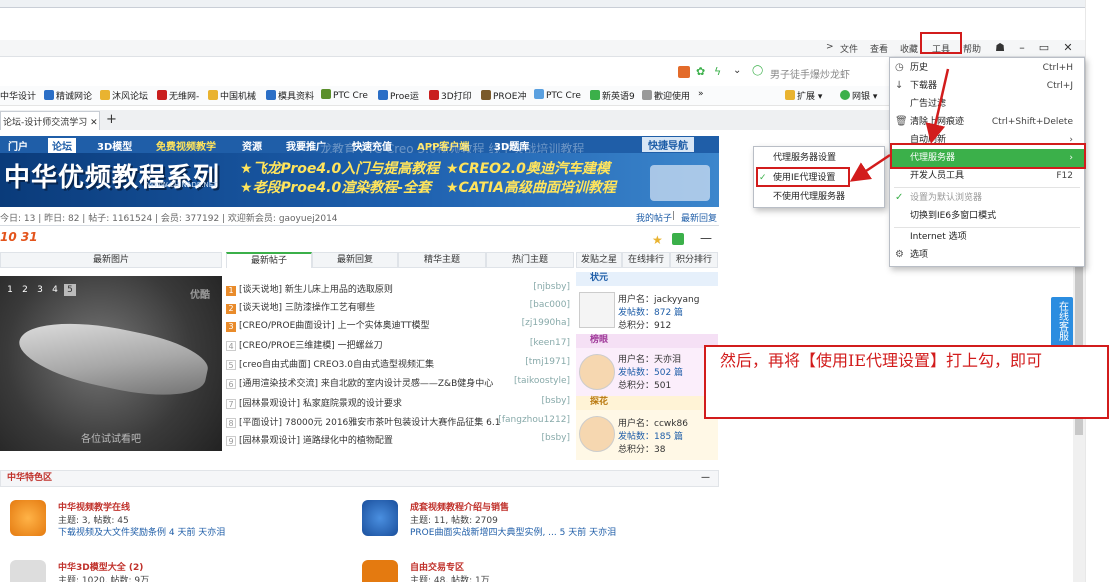  What do you see at coordinates (231, 404) in the screenshot?
I see `rank-badge: 7` at bounding box center [231, 404].